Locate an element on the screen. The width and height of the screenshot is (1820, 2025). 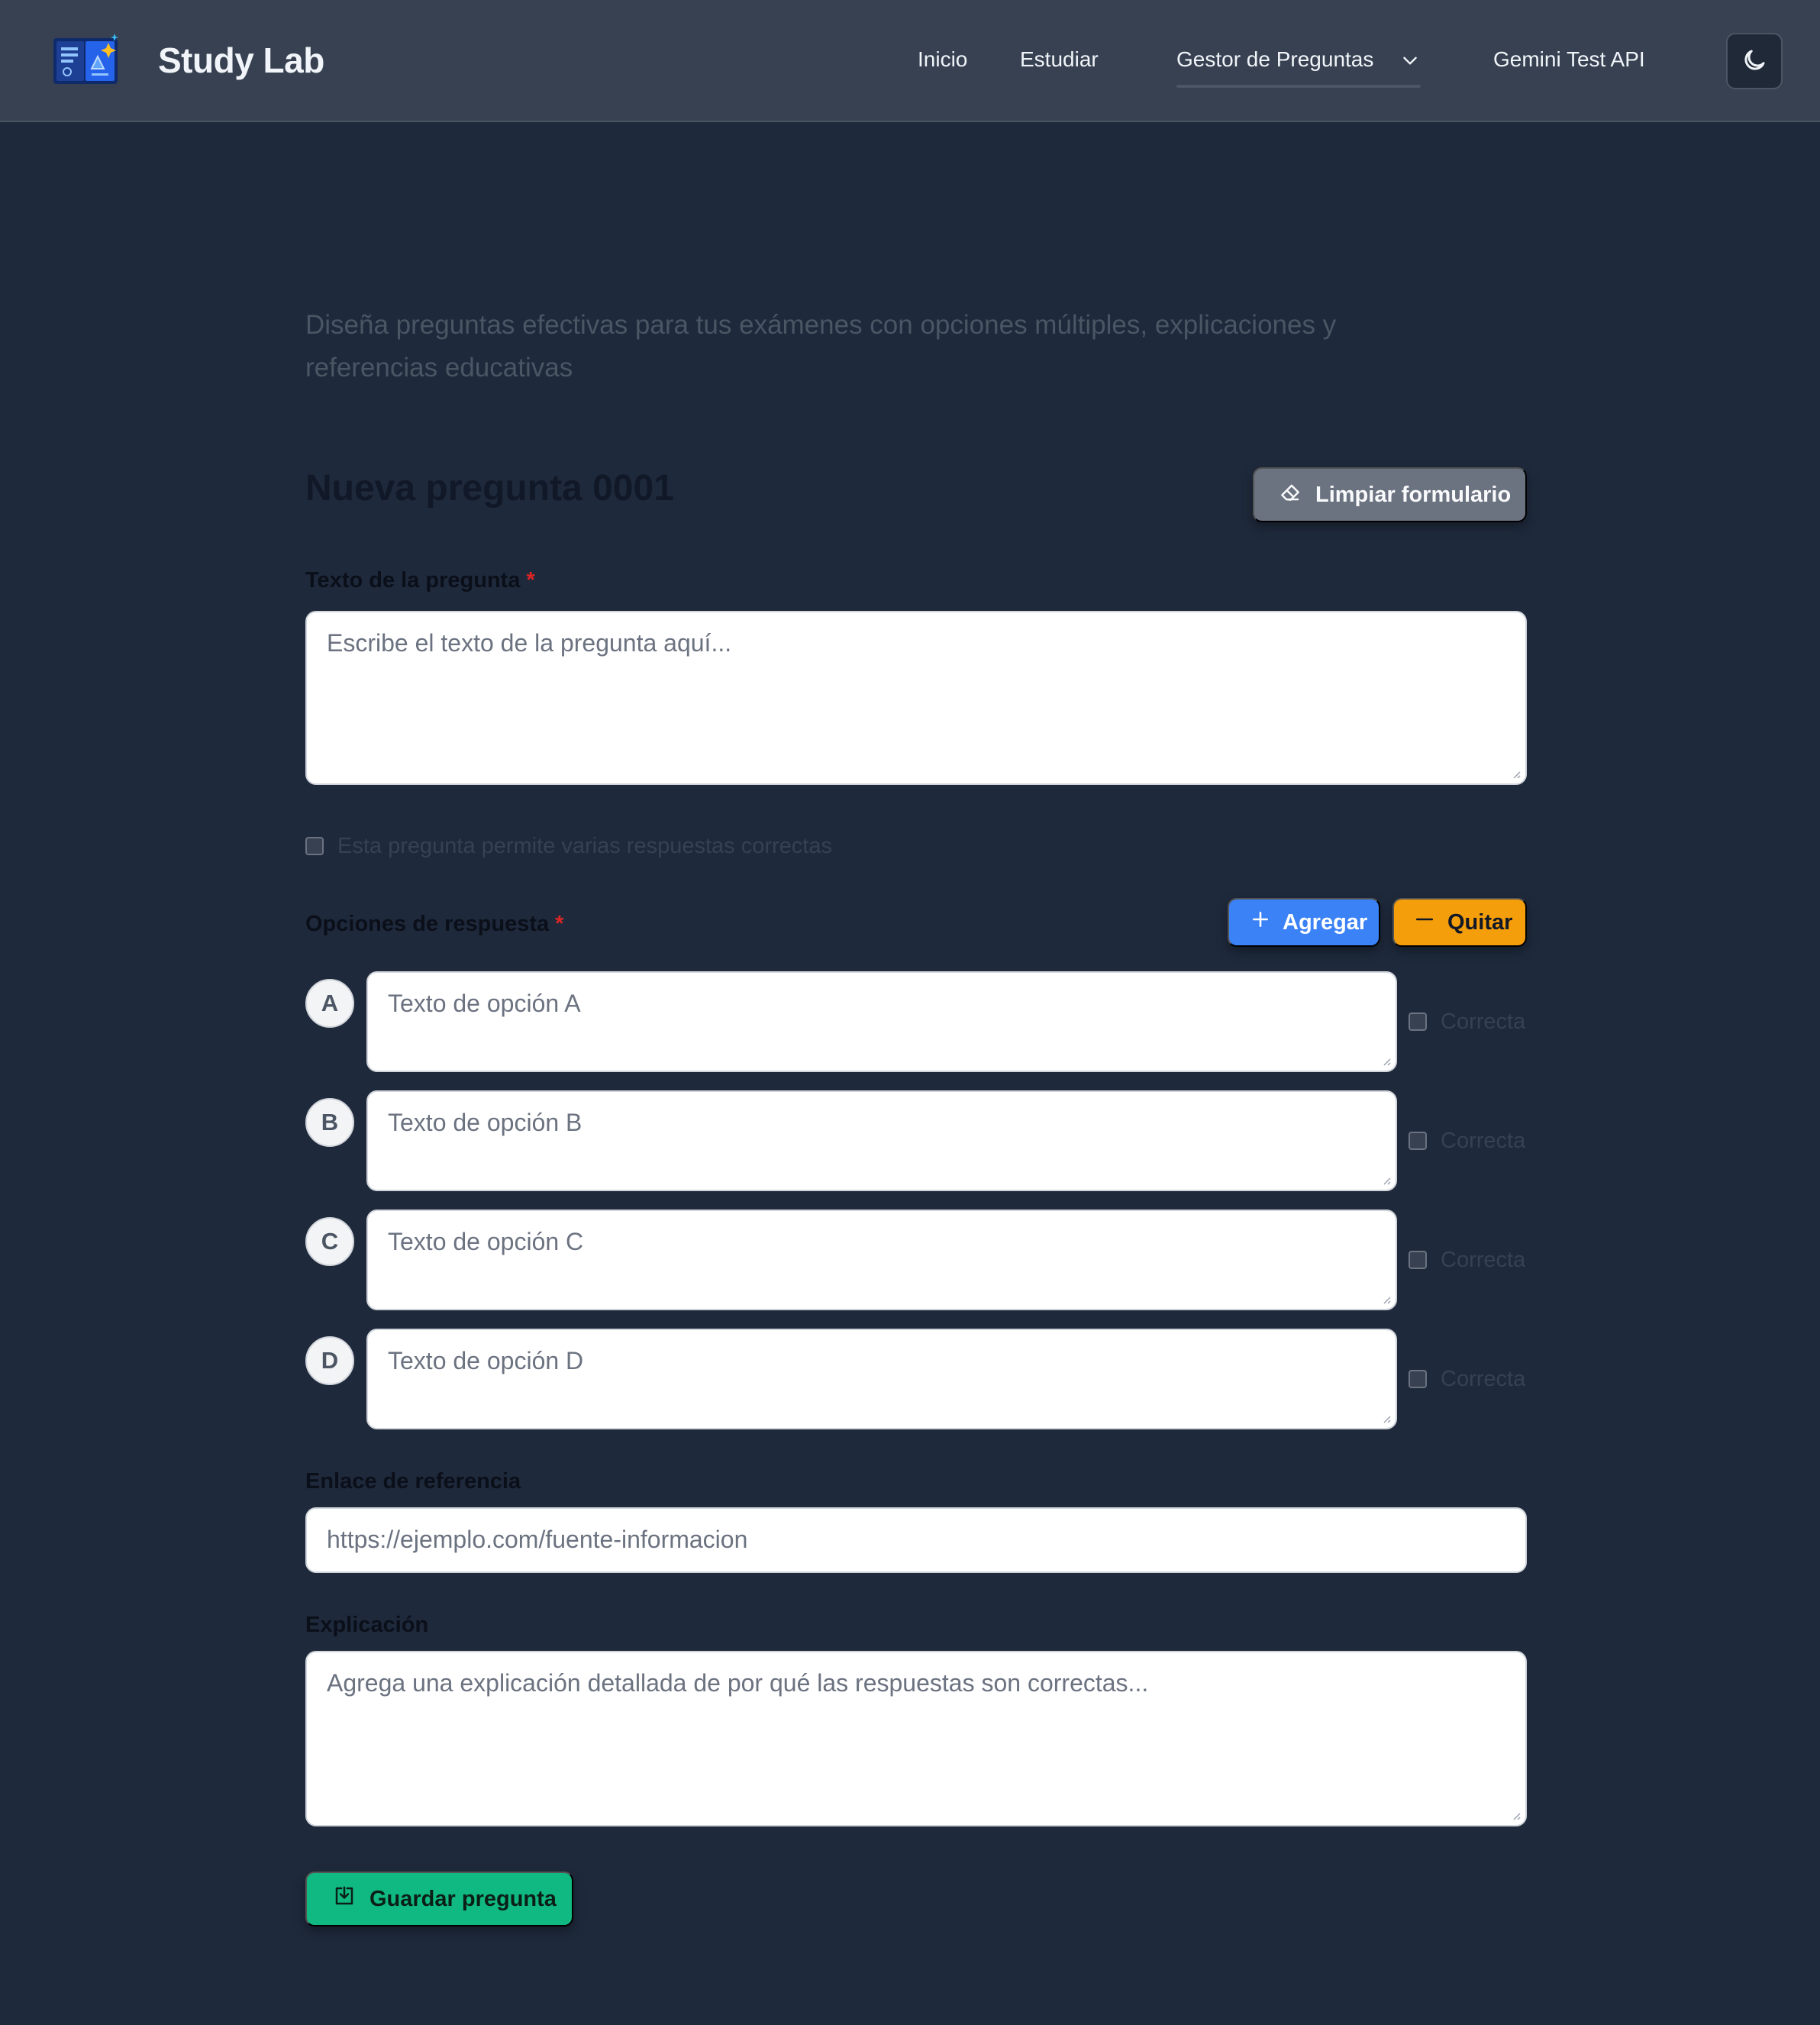
nav-link-gemini: Gemini Test API is located at coordinates (1569, 59).